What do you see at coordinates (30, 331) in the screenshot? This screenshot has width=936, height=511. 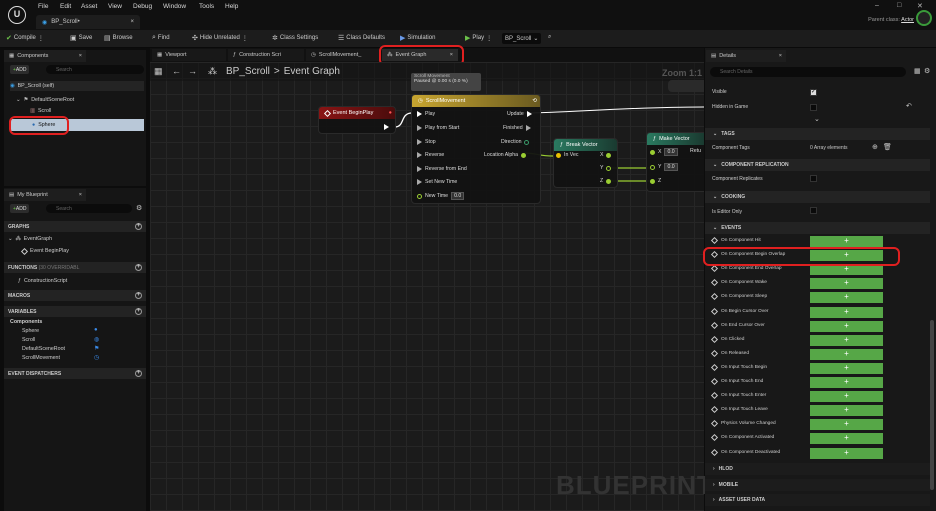 I see `variable-item-sphere: Sphere` at bounding box center [30, 331].